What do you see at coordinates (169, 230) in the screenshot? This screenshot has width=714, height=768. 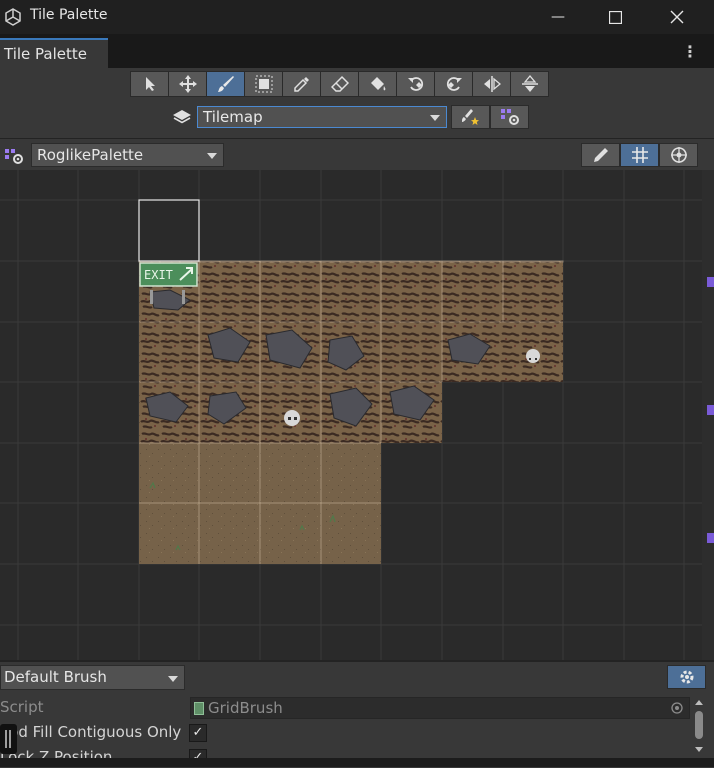 I see `selection-marquee` at bounding box center [169, 230].